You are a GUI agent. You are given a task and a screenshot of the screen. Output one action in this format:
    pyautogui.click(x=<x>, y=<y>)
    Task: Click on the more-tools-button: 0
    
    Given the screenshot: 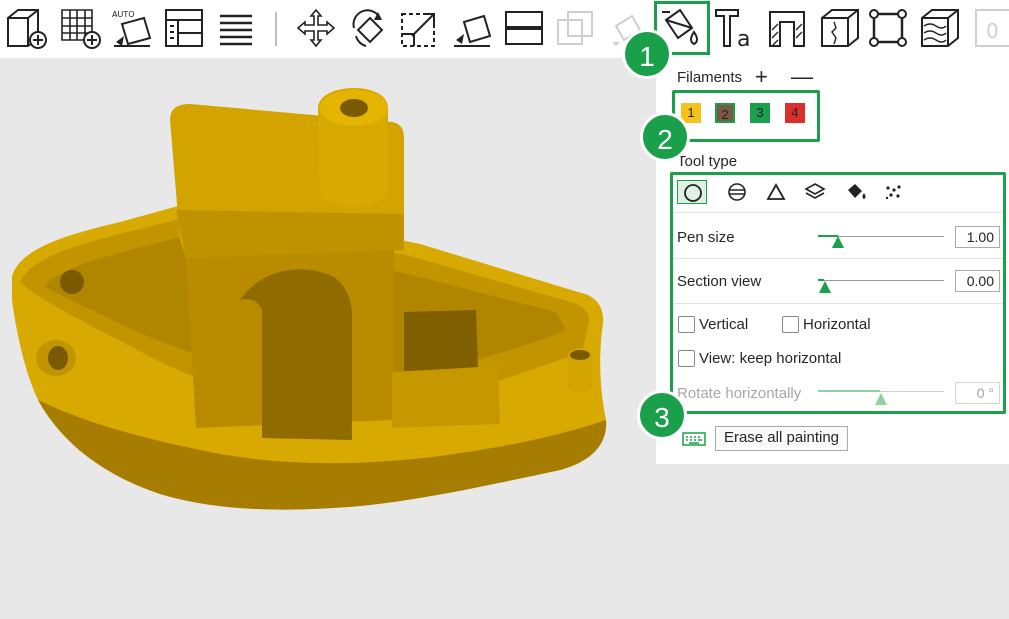 What is the action you would take?
    pyautogui.click(x=989, y=28)
    